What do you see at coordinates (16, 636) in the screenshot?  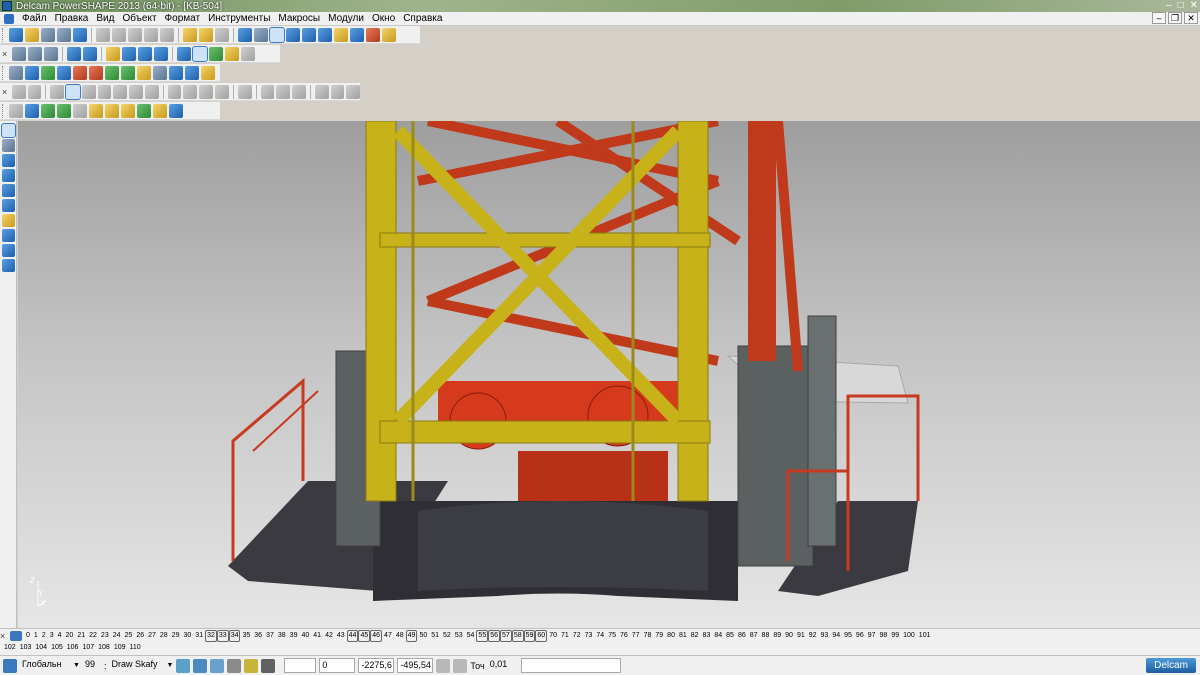 I see `levels-icon` at bounding box center [16, 636].